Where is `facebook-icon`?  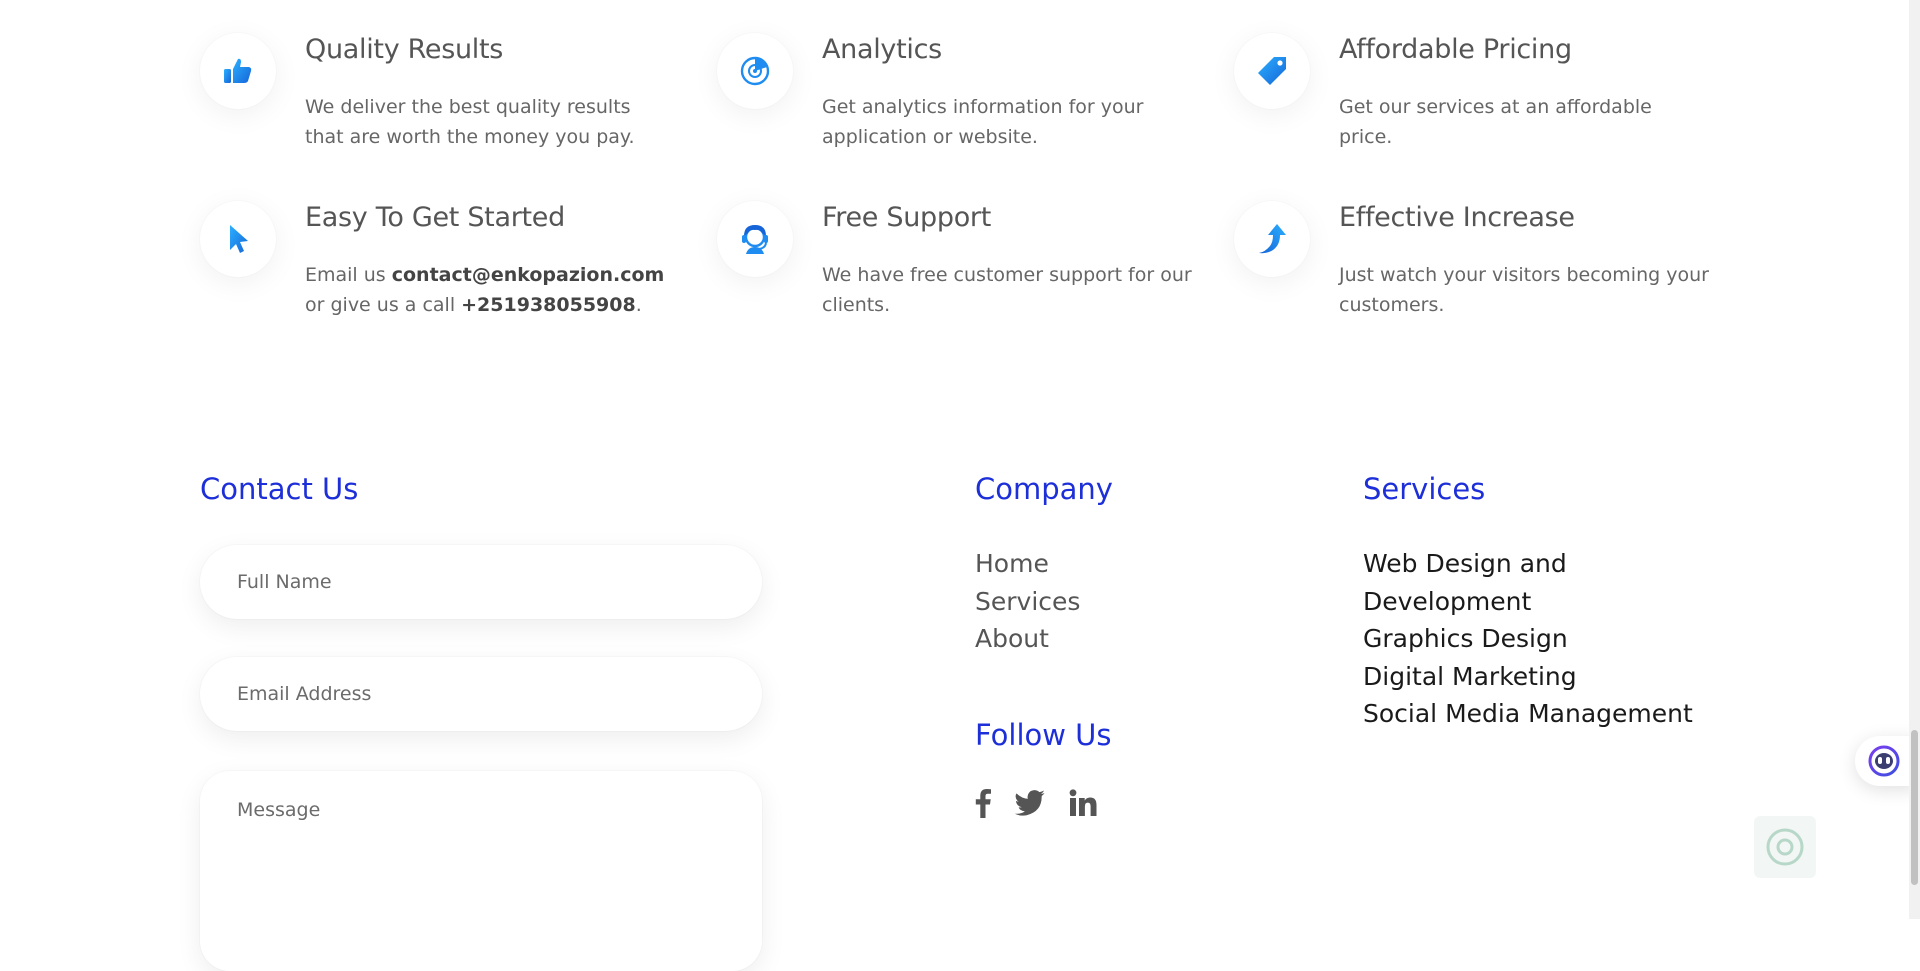
facebook-icon is located at coordinates (983, 803).